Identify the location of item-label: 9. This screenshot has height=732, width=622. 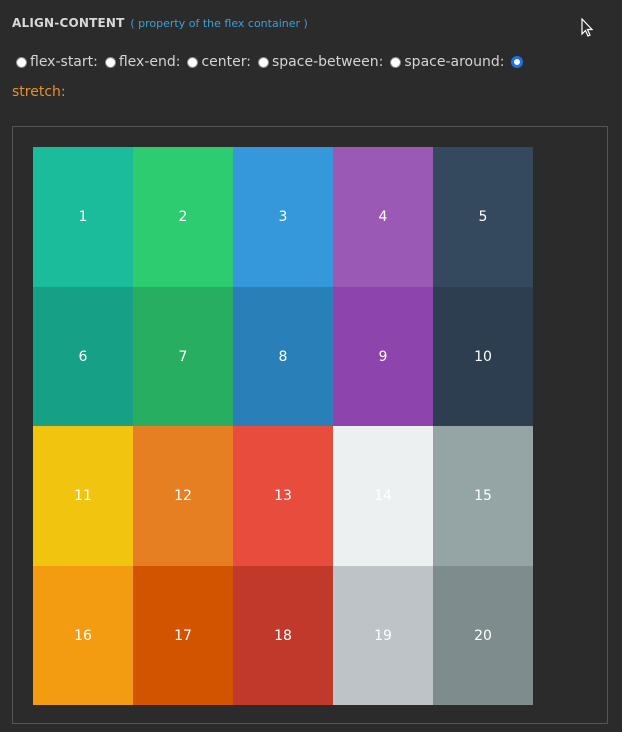
(383, 356).